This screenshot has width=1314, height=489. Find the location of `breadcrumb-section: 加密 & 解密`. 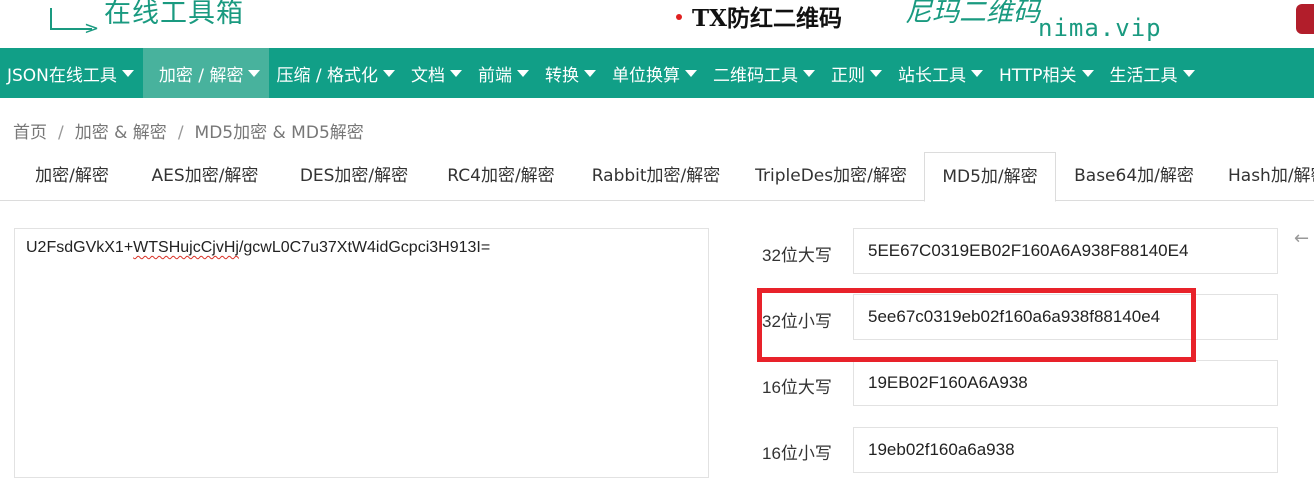

breadcrumb-section: 加密 & 解密 is located at coordinates (121, 133).